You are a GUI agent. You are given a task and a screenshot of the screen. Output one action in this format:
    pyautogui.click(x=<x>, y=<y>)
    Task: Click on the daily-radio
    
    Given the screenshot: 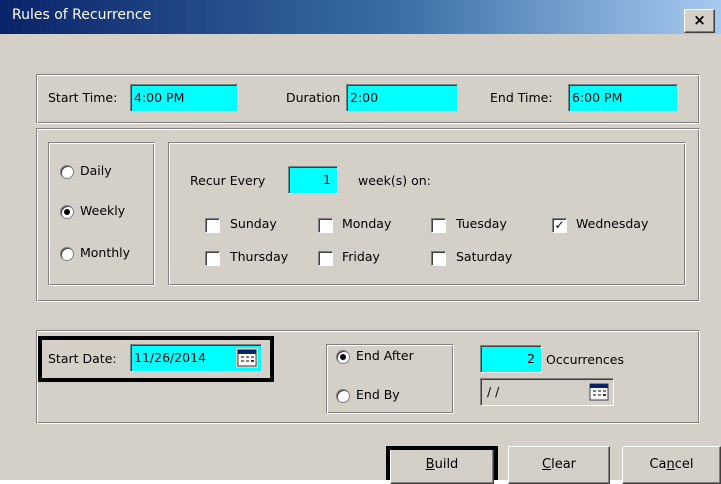 What is the action you would take?
    pyautogui.click(x=67, y=172)
    